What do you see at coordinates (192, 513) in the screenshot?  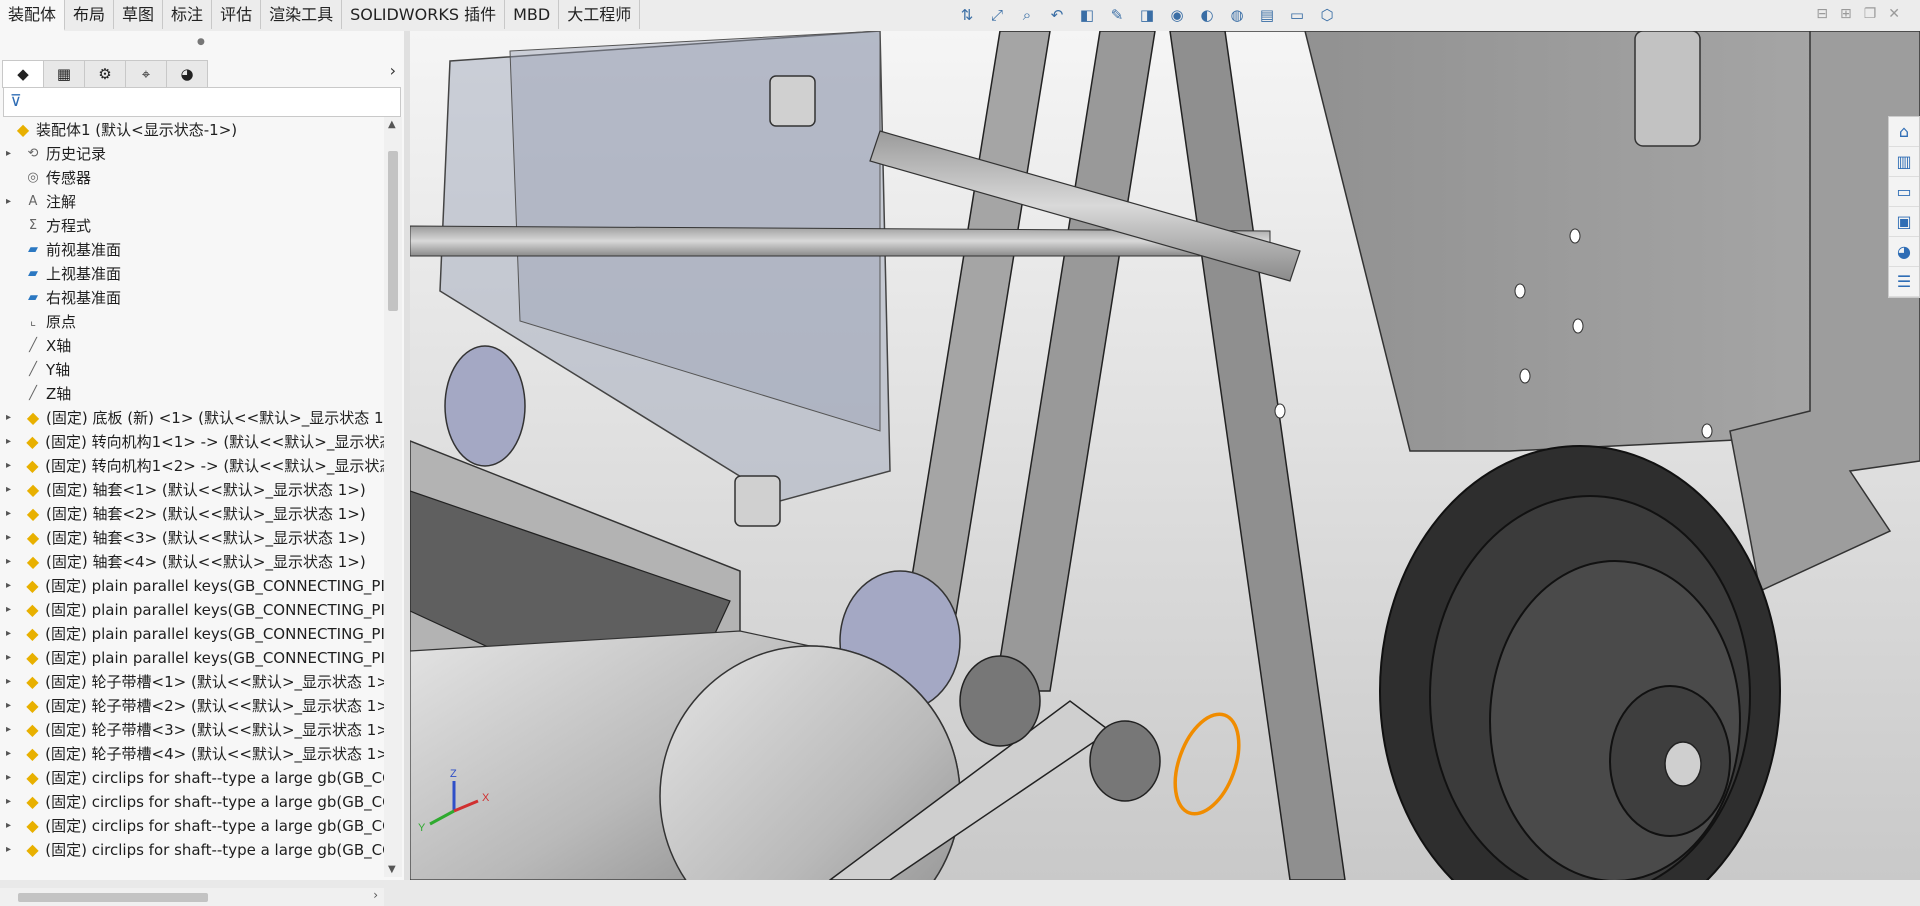 I see `tree-item: ▸ ◆ (固定) 轴套<2> (默认<<默认>_显示状态 1>)` at bounding box center [192, 513].